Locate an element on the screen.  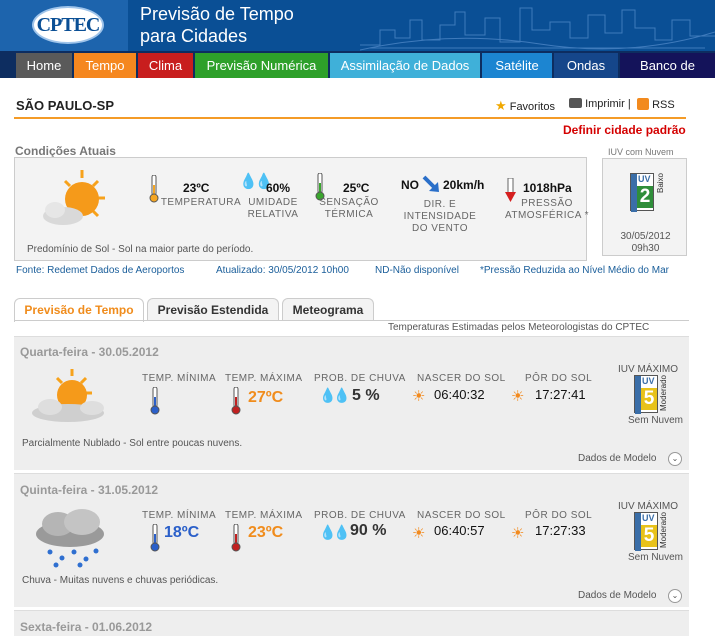
wind-speed-value: 20km/h is located at coordinates (464, 185).